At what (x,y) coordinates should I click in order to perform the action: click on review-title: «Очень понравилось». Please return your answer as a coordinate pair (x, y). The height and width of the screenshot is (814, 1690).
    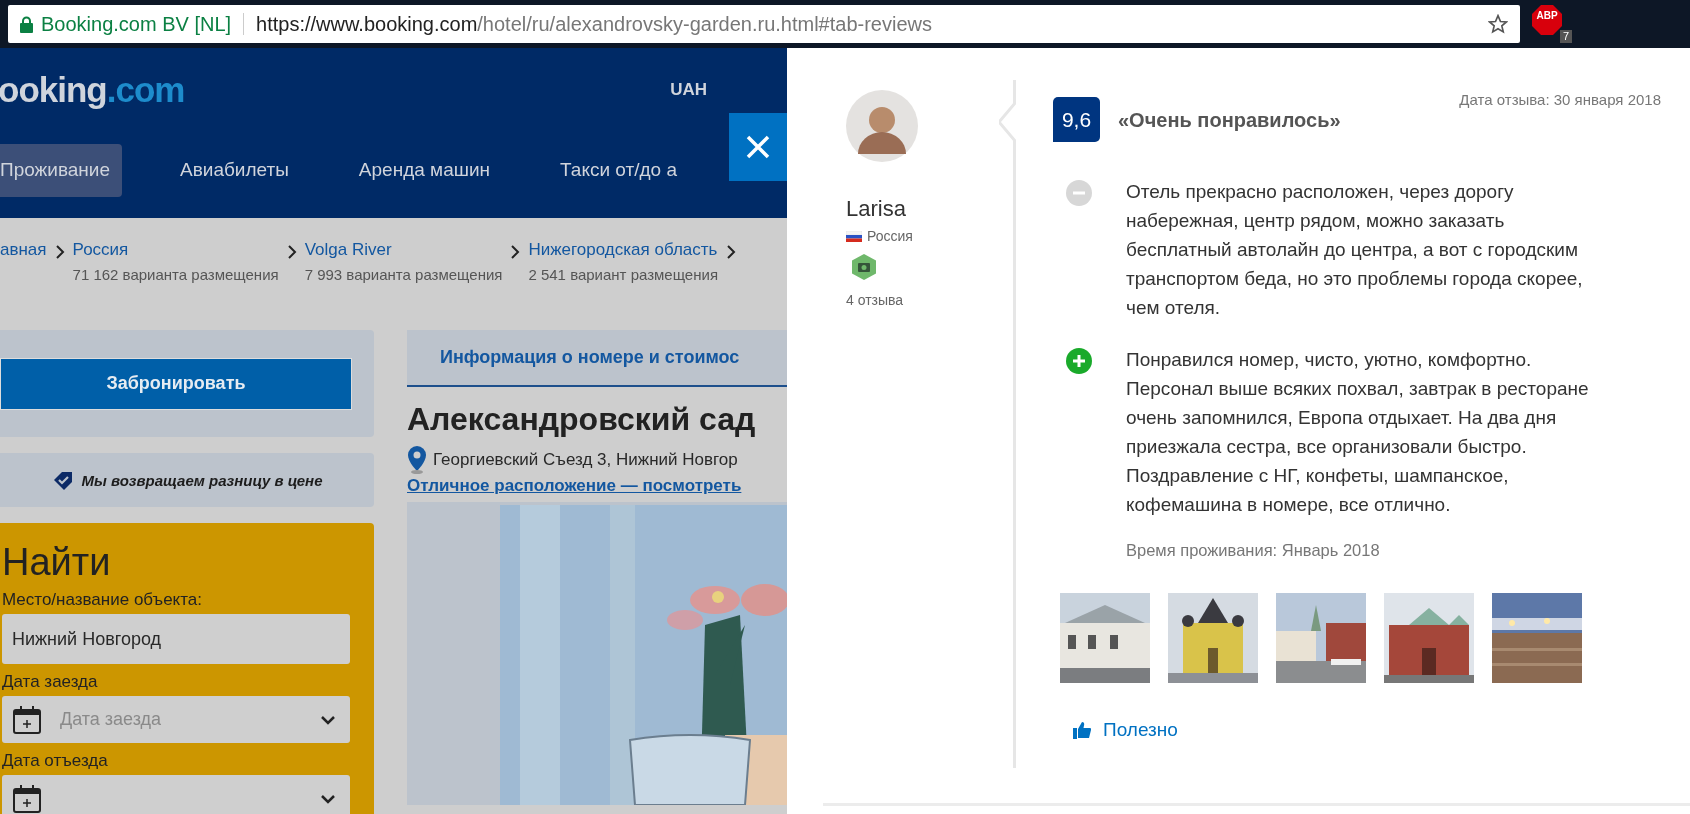
    Looking at the image, I should click on (1229, 120).